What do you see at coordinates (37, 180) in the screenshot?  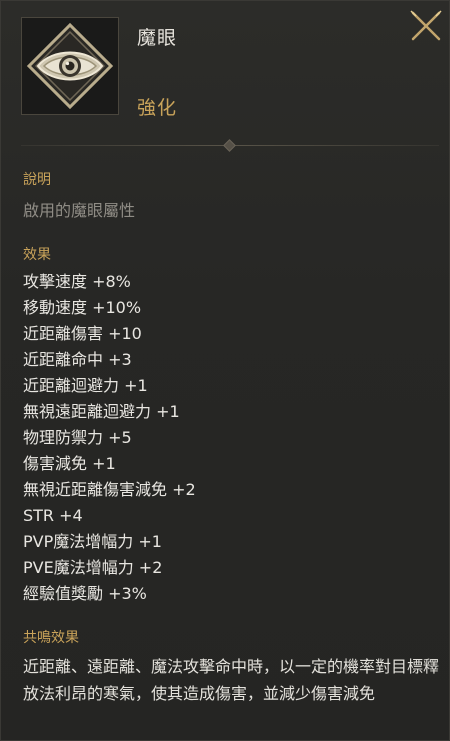 I see `description-title: 說明` at bounding box center [37, 180].